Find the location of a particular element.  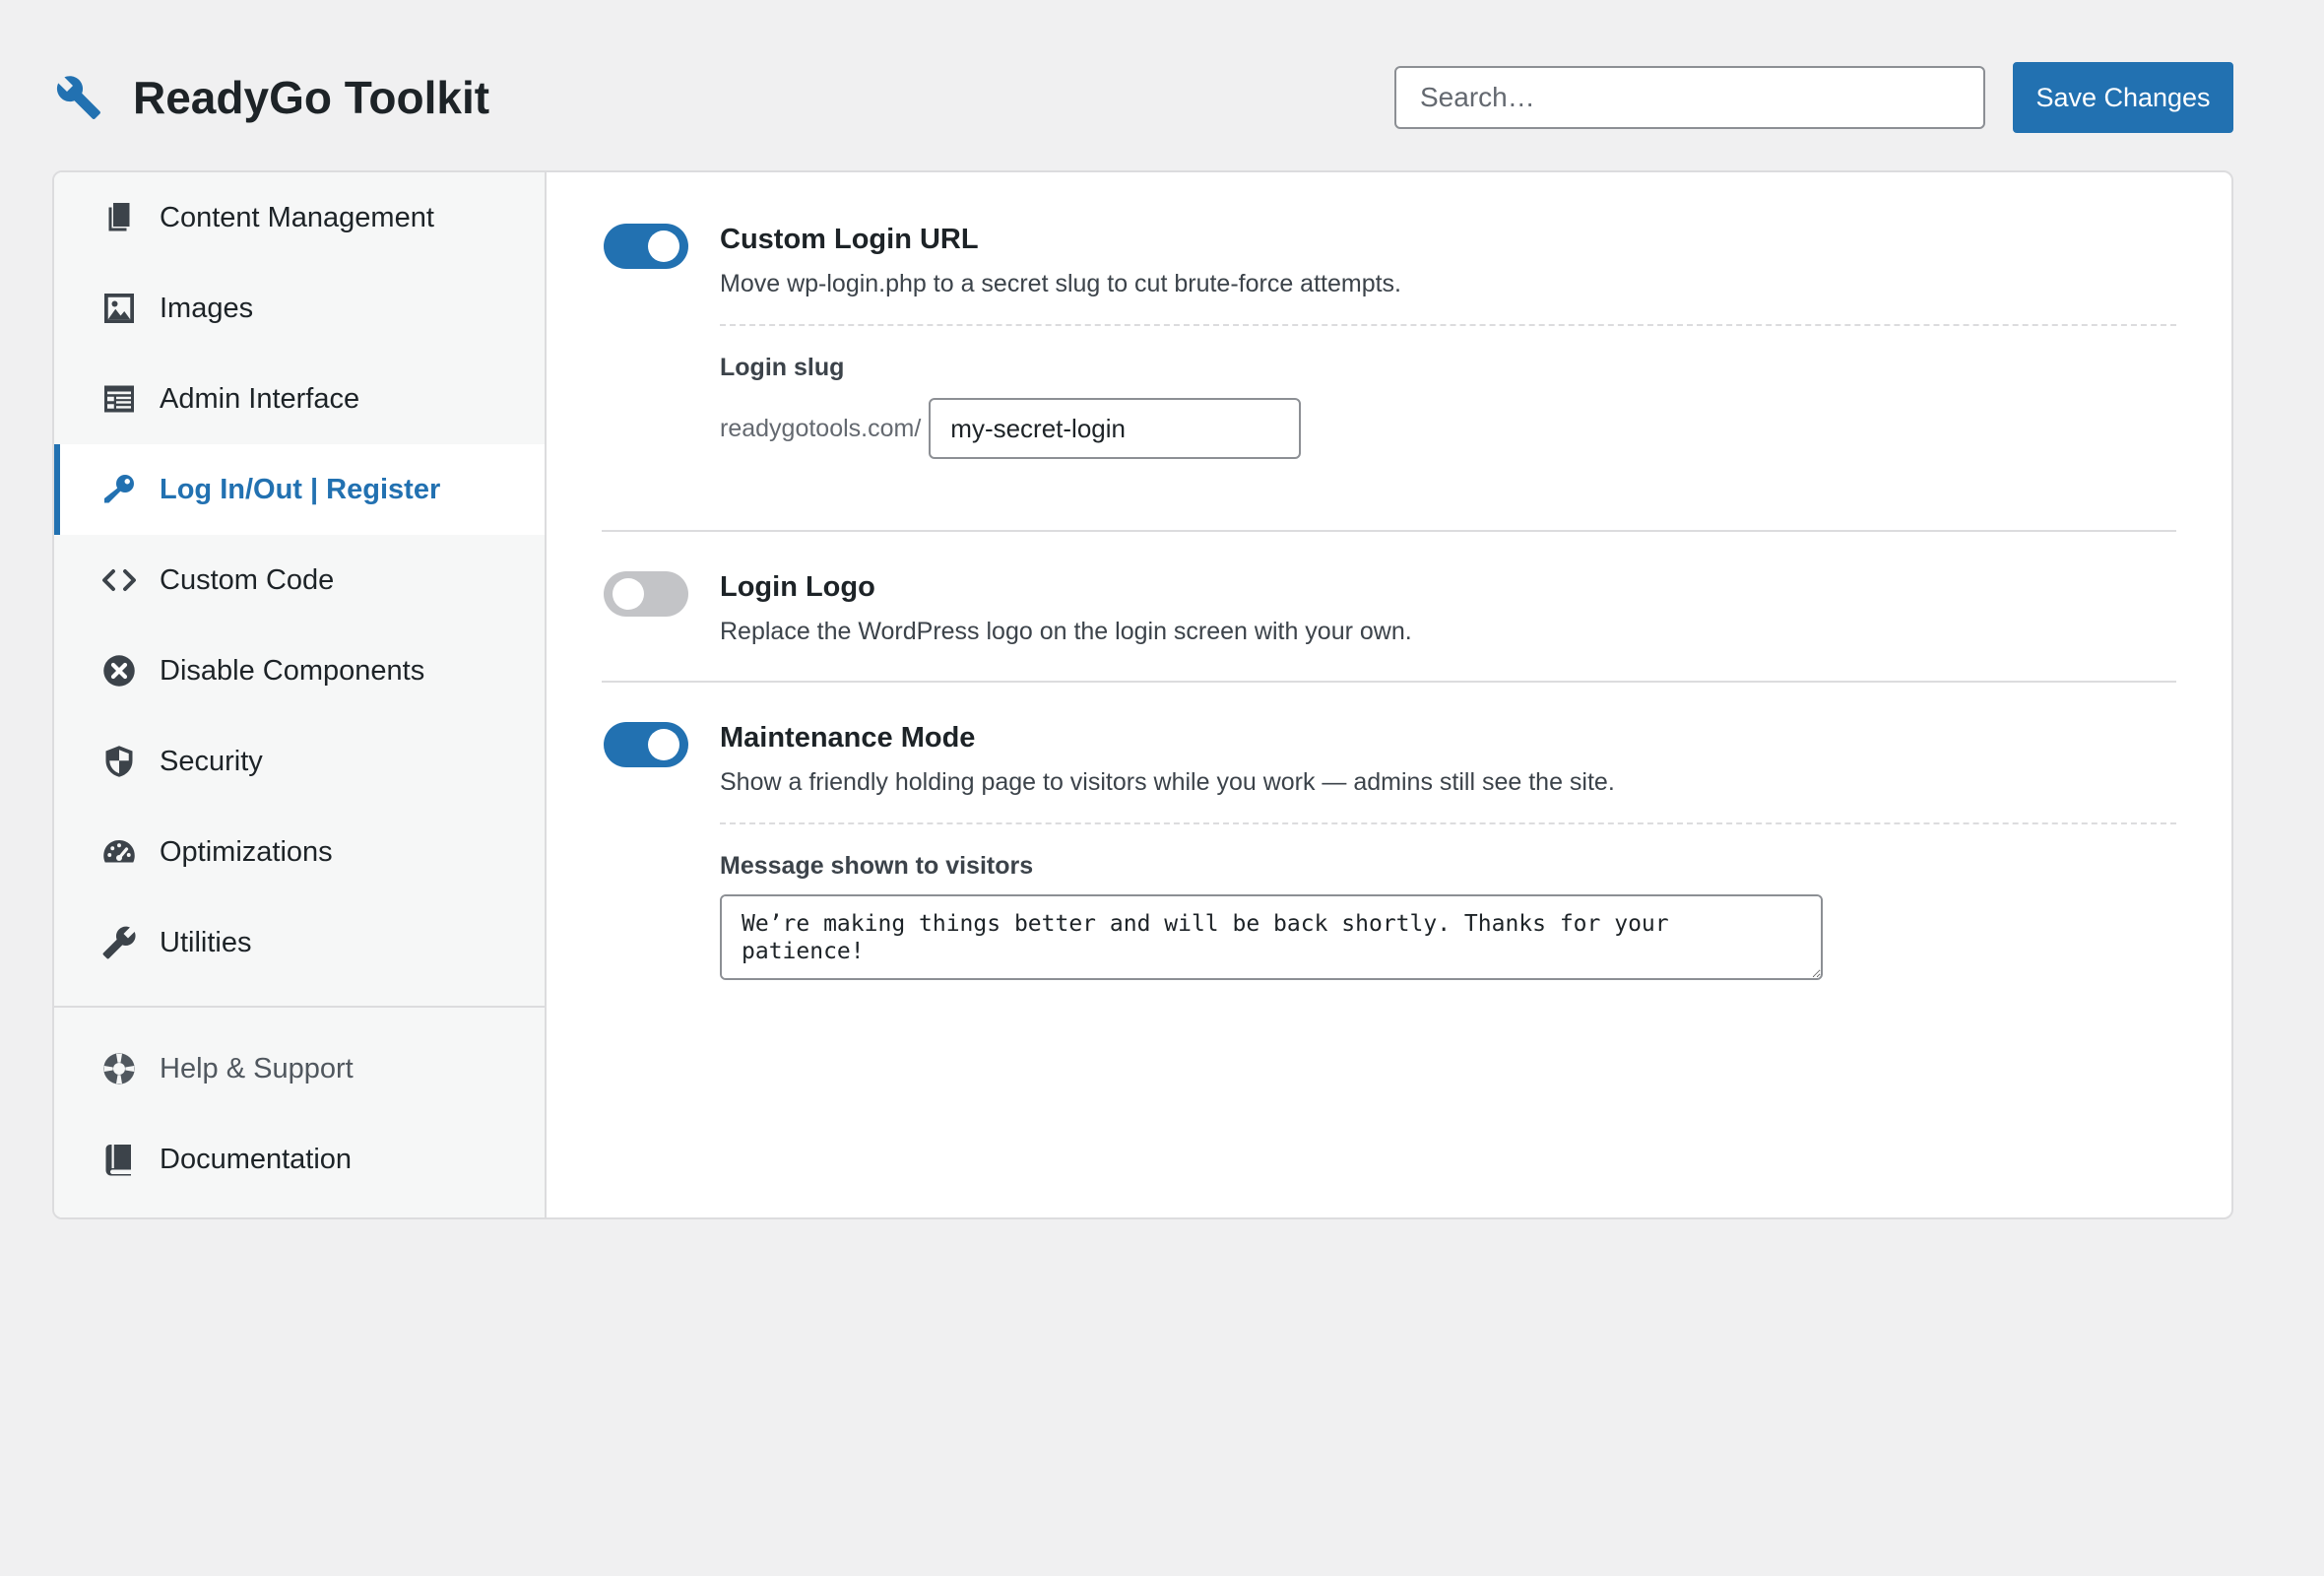

setting-title: Maintenance Mode is located at coordinates (848, 738).